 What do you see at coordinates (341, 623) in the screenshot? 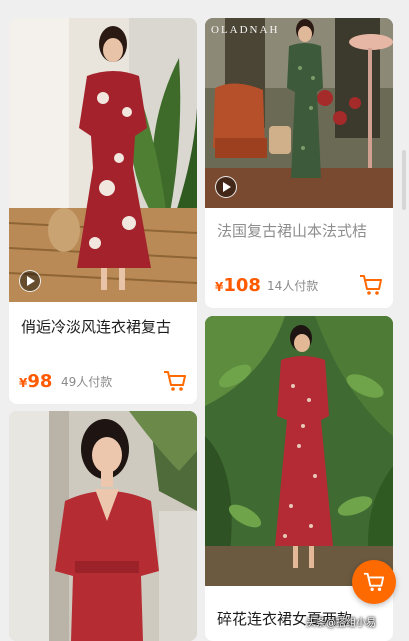
I see `watermark-text: 头条@搭组小易` at bounding box center [341, 623].